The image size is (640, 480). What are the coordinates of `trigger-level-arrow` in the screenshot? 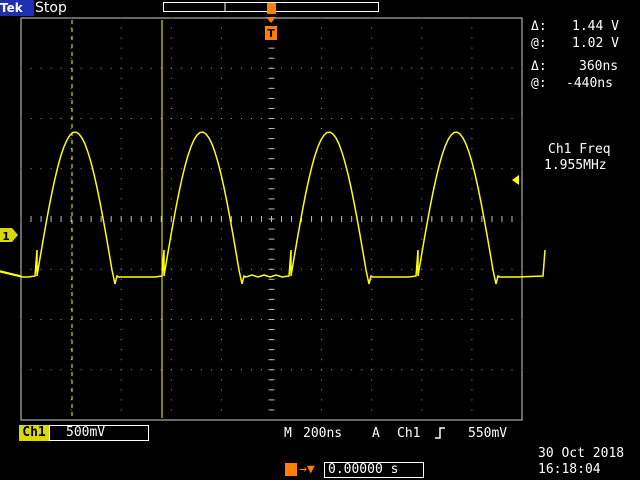 It's located at (515, 180).